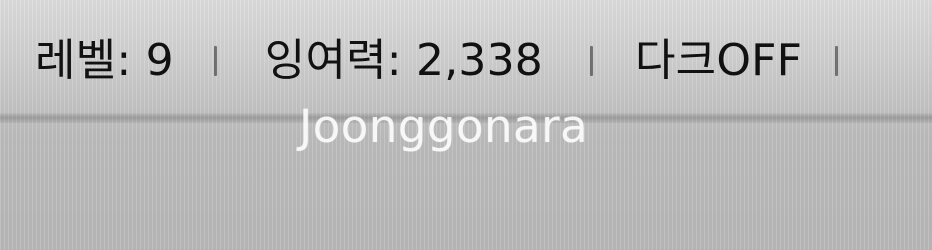  Describe the element at coordinates (444, 126) in the screenshot. I see `watermark: Joonggonara` at that location.